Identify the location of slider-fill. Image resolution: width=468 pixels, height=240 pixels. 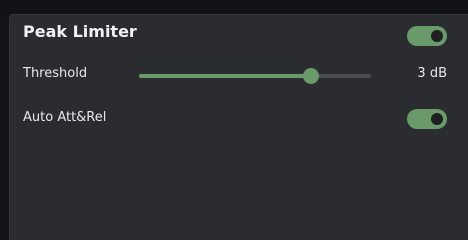
(225, 76).